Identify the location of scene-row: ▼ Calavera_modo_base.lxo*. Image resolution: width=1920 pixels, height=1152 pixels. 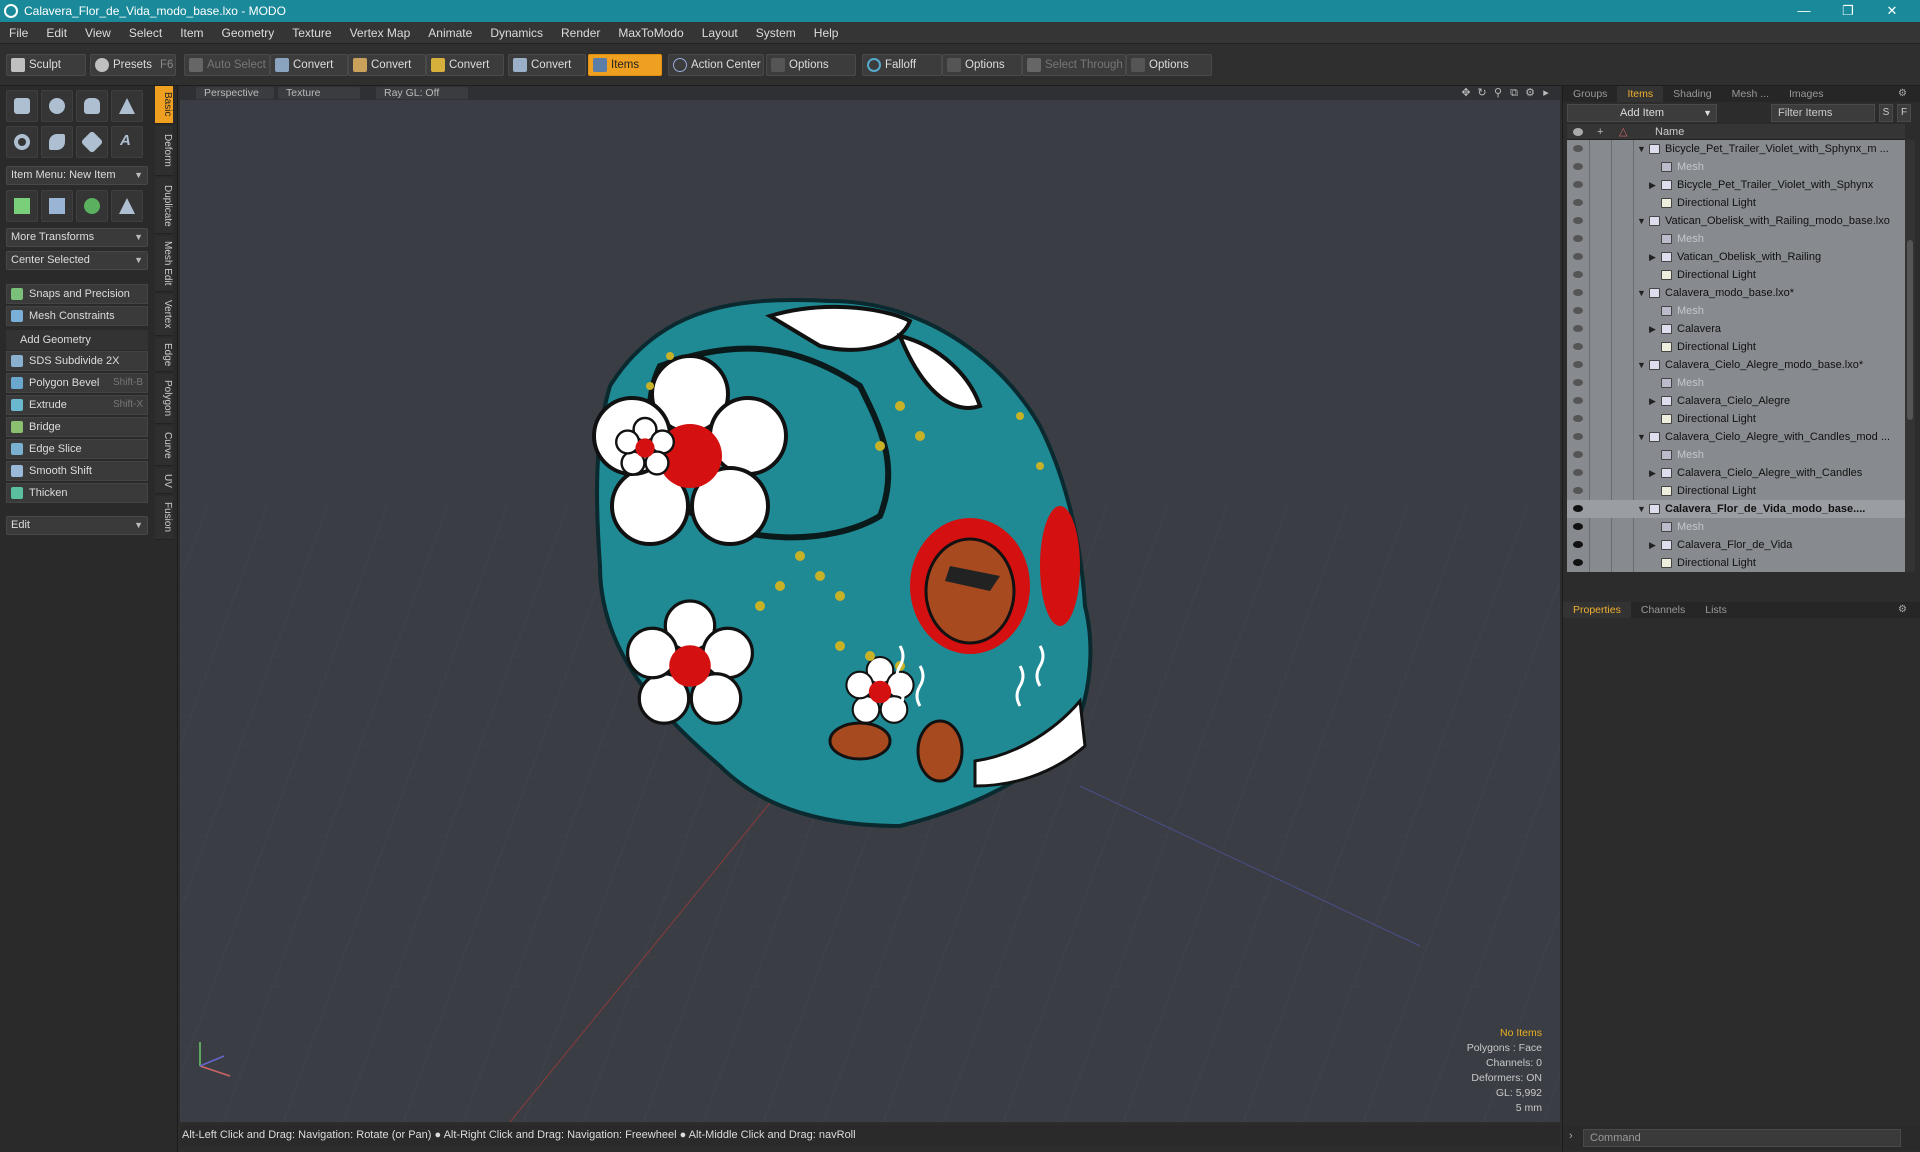
(1736, 293).